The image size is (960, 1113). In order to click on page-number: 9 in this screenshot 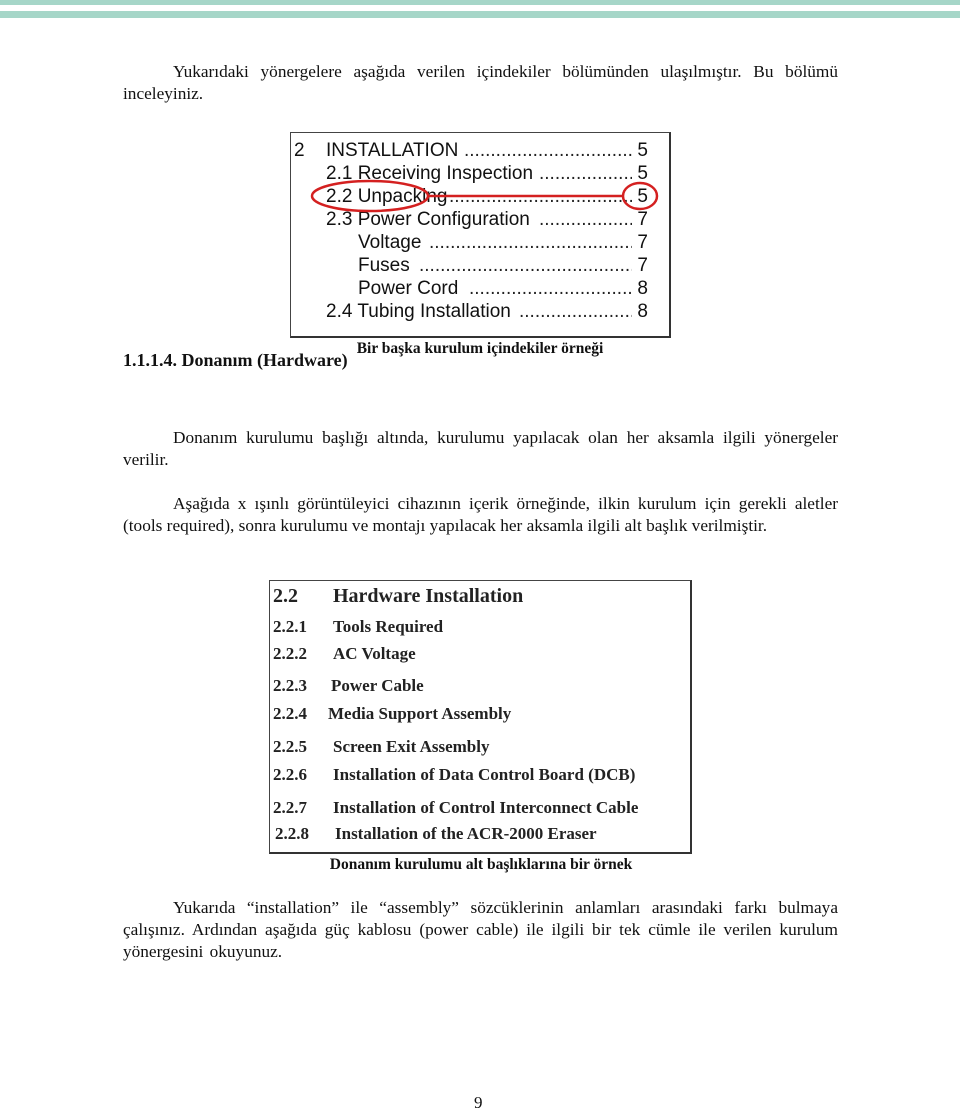, I will do `click(478, 1102)`.